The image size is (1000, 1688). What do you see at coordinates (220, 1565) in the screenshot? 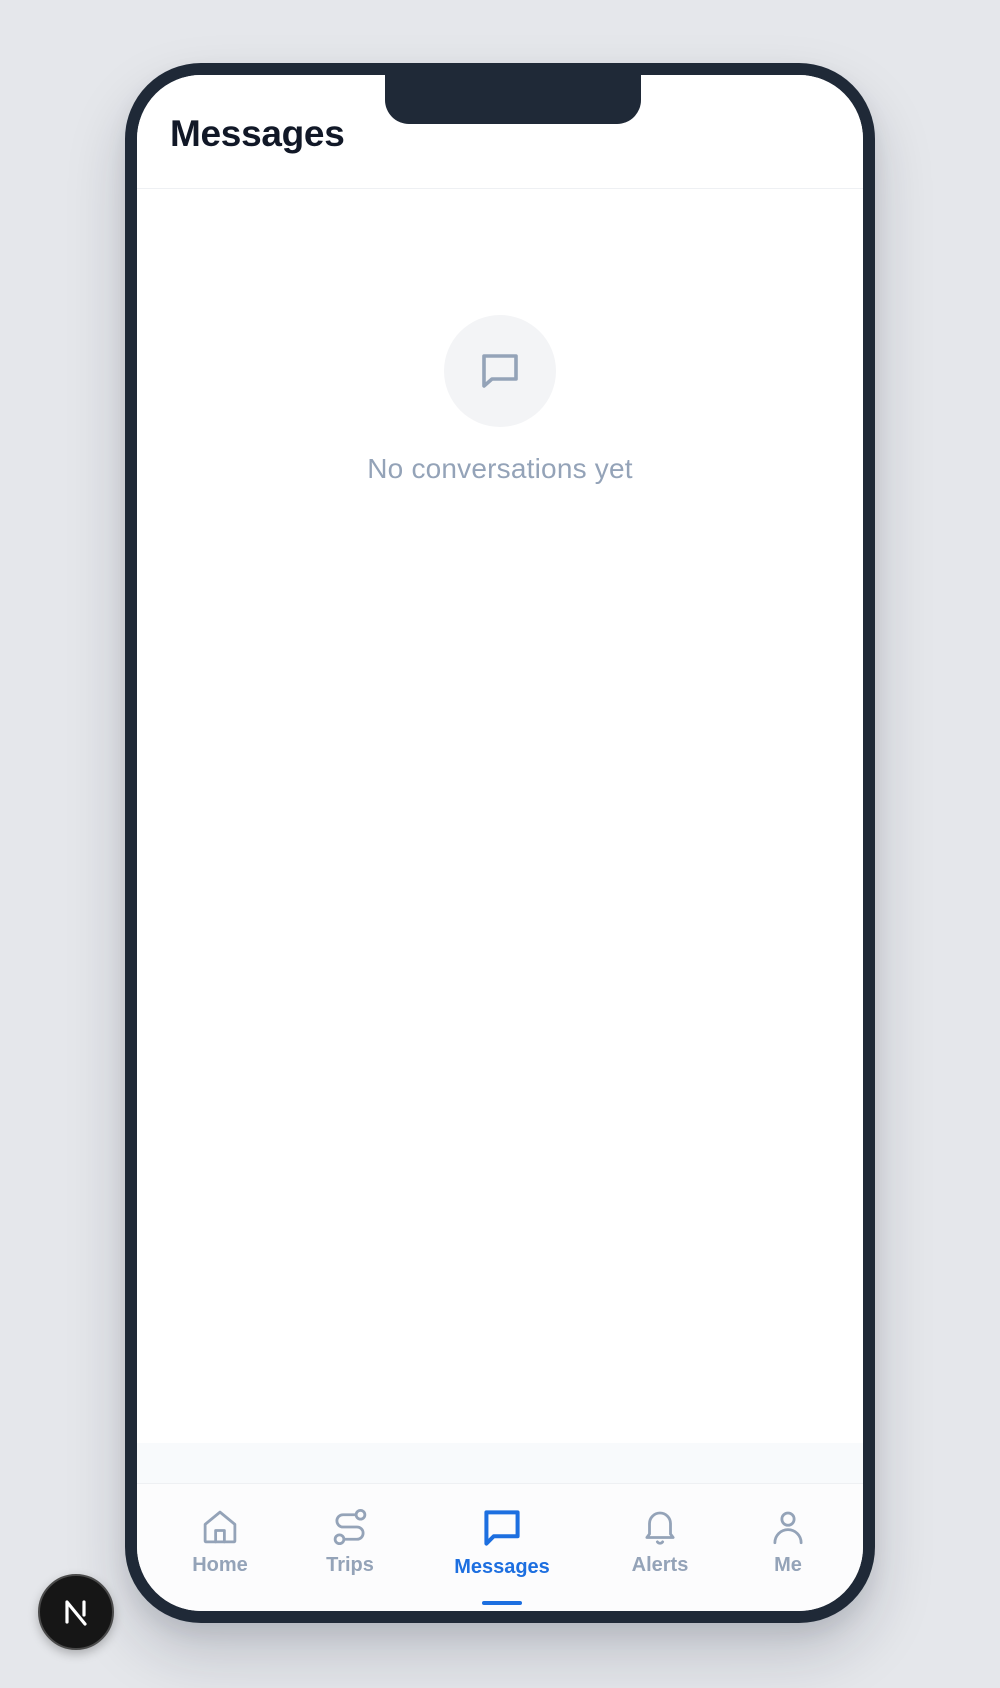
I see `nav-label-home: Home` at bounding box center [220, 1565].